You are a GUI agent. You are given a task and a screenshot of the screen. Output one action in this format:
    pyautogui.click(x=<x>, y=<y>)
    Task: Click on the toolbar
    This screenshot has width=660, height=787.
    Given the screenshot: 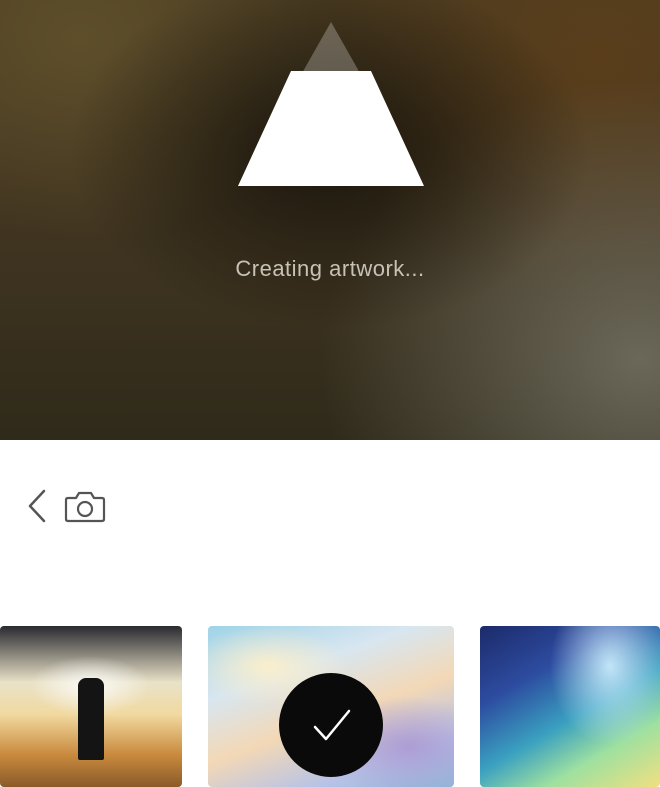 What is the action you would take?
    pyautogui.click(x=330, y=505)
    